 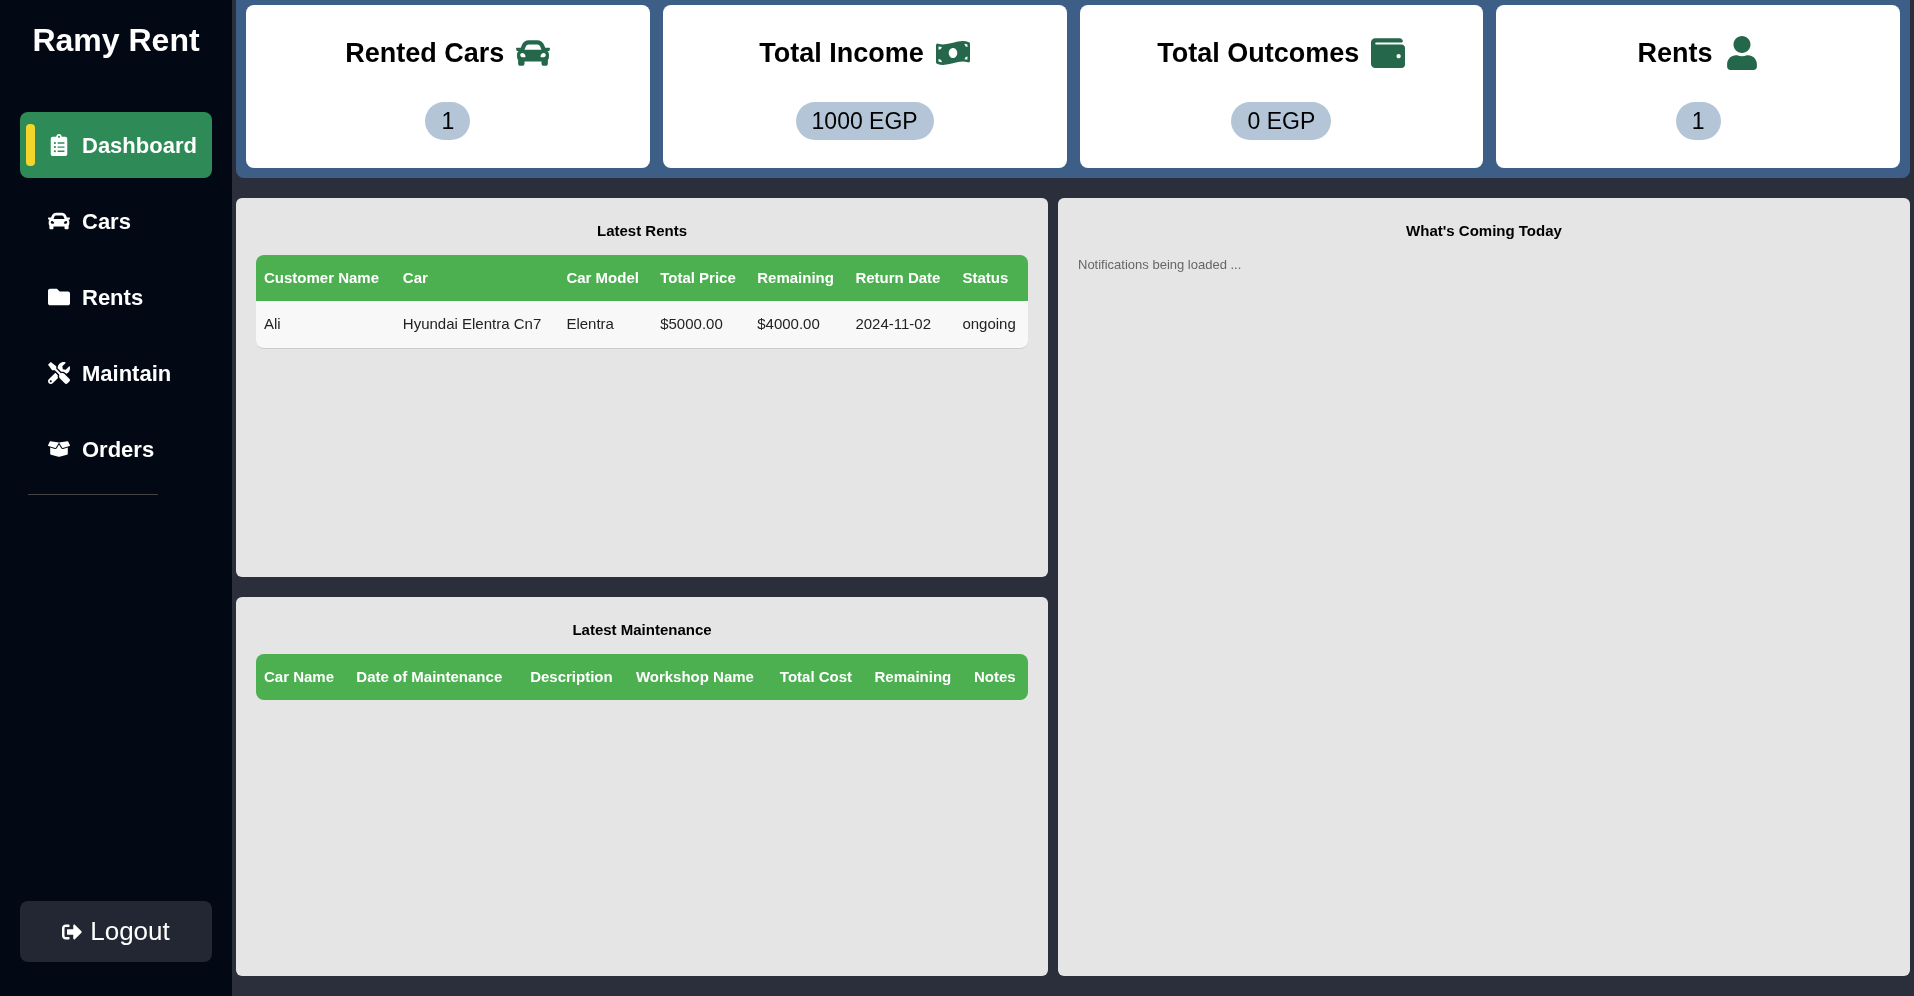 What do you see at coordinates (841, 53) in the screenshot?
I see `stat-title: Total Income` at bounding box center [841, 53].